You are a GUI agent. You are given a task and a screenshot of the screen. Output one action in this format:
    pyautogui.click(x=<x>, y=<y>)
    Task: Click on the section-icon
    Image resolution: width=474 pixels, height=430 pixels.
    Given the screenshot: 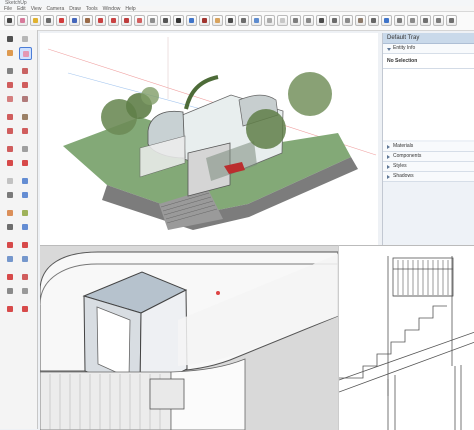 What is the action you would take?
    pyautogui.click(x=256, y=20)
    